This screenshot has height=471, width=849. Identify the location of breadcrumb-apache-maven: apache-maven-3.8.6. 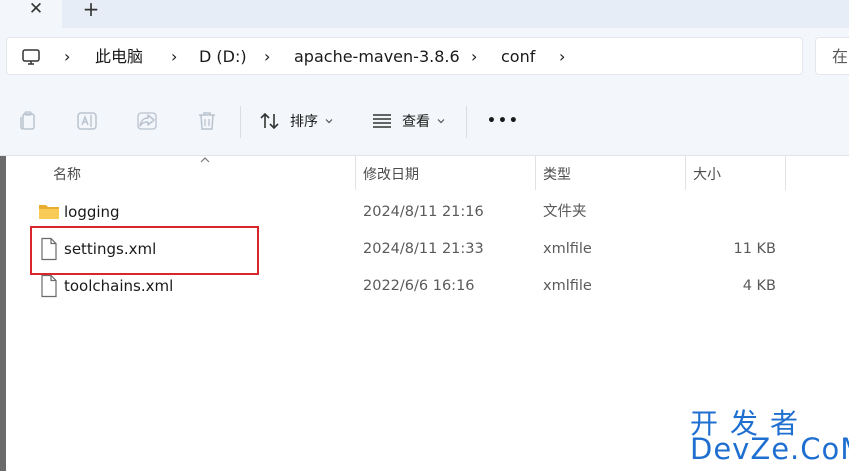
(377, 57).